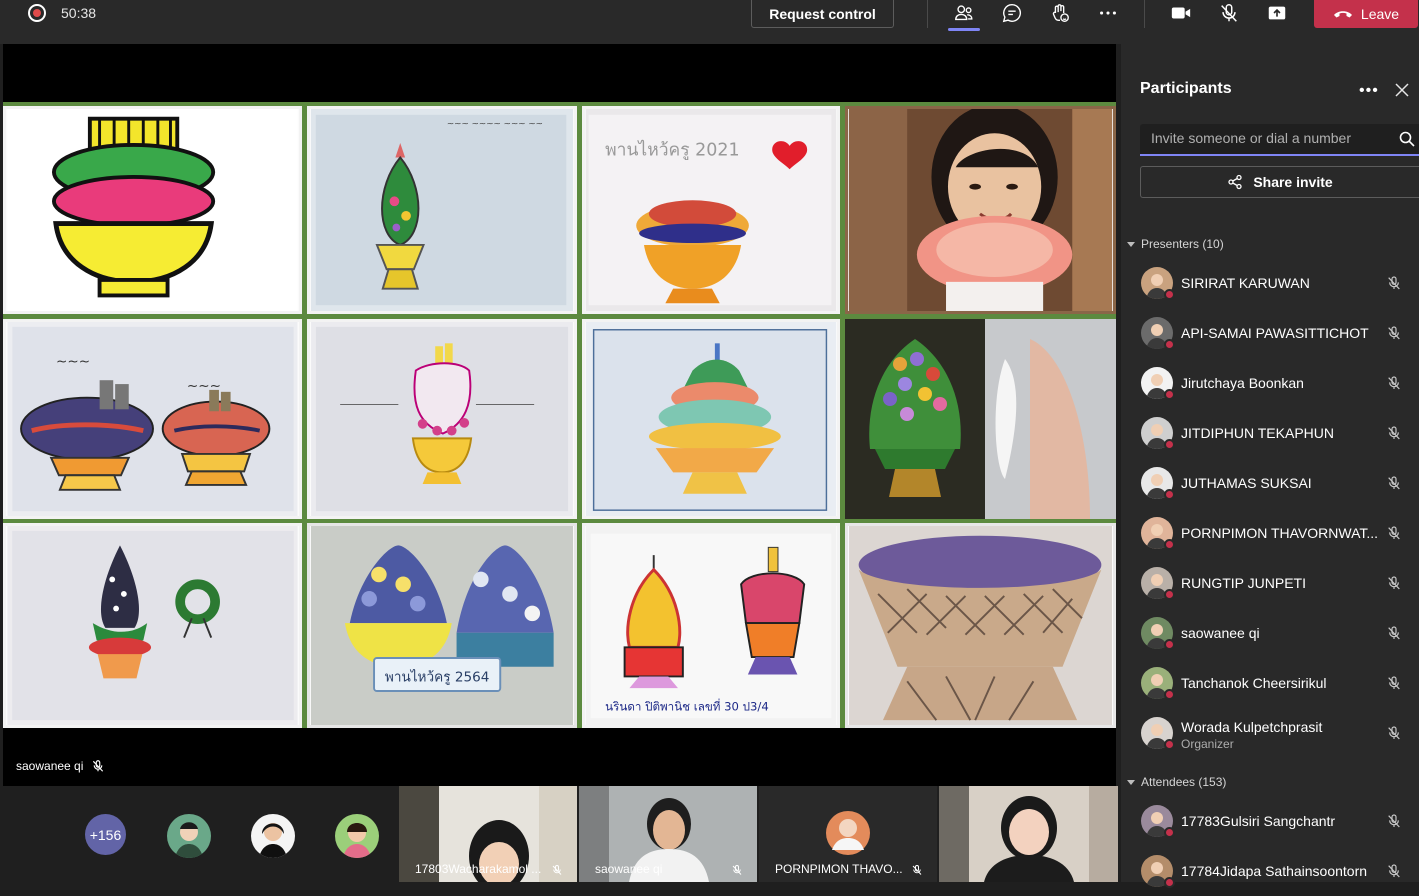 The image size is (1419, 896). Describe the element at coordinates (1028, 834) in the screenshot. I see `participant-video-tile` at that location.